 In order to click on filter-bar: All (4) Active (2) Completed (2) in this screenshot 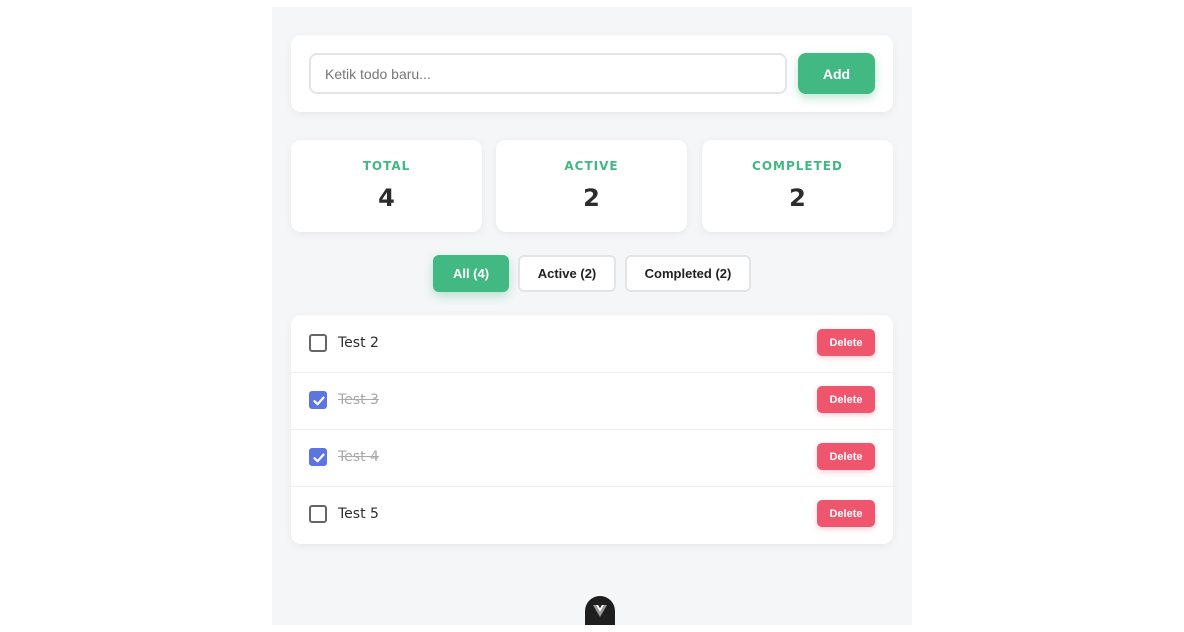, I will do `click(592, 273)`.